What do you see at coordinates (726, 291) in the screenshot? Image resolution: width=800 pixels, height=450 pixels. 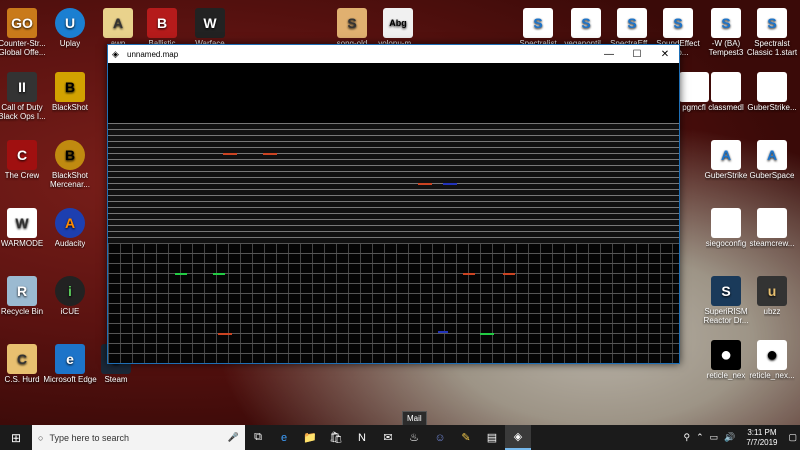 I see `superirism-icon: S` at bounding box center [726, 291].